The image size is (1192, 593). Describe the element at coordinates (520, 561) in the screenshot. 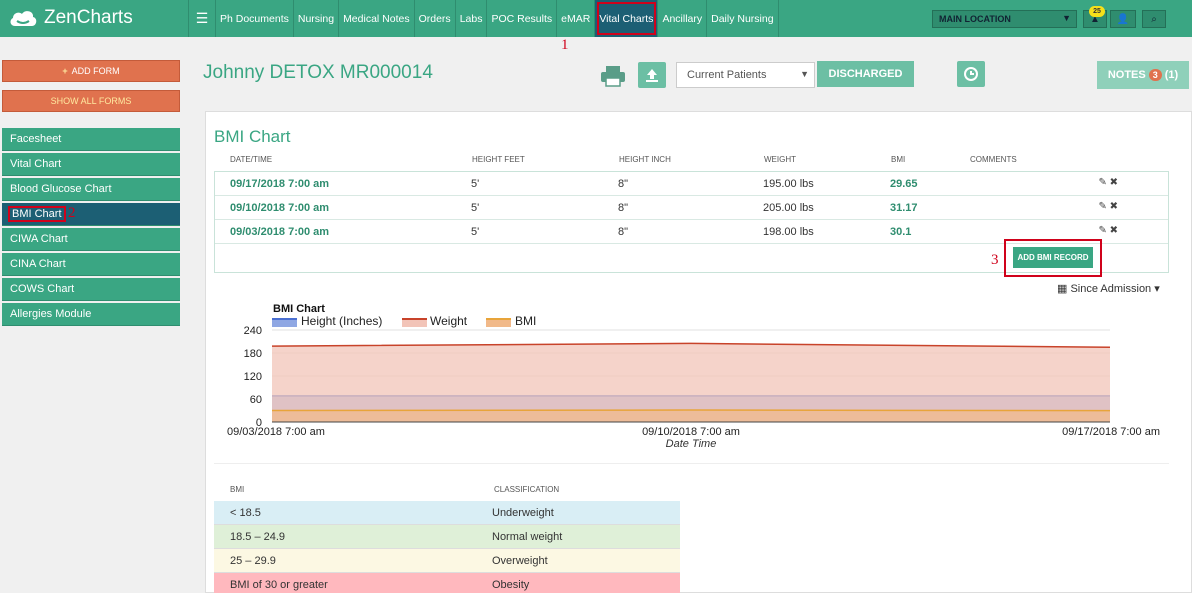

I see `bmi-class: Overweight` at that location.